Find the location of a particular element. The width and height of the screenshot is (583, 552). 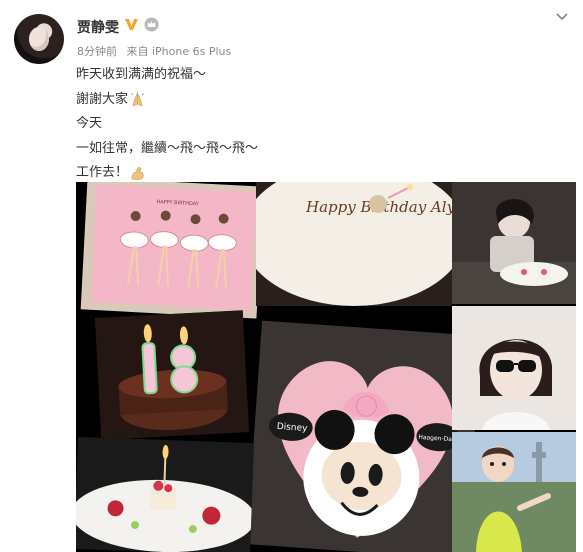

avatar is located at coordinates (39, 39).